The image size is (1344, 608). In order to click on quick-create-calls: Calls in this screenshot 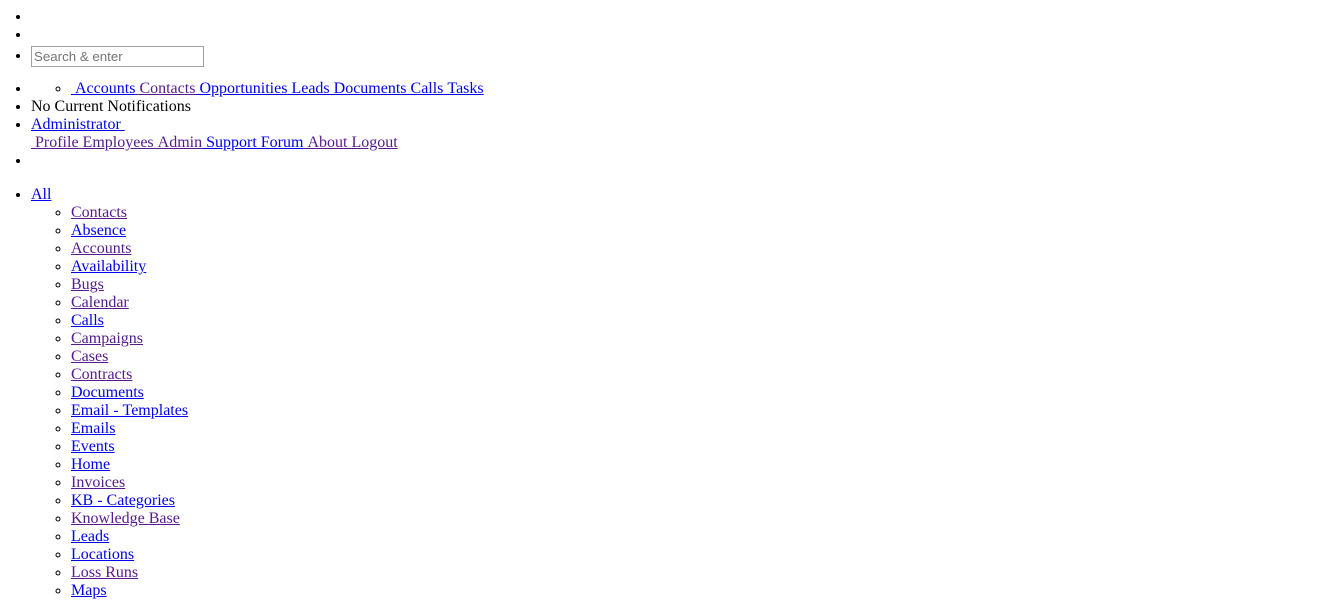, I will do `click(425, 88)`.